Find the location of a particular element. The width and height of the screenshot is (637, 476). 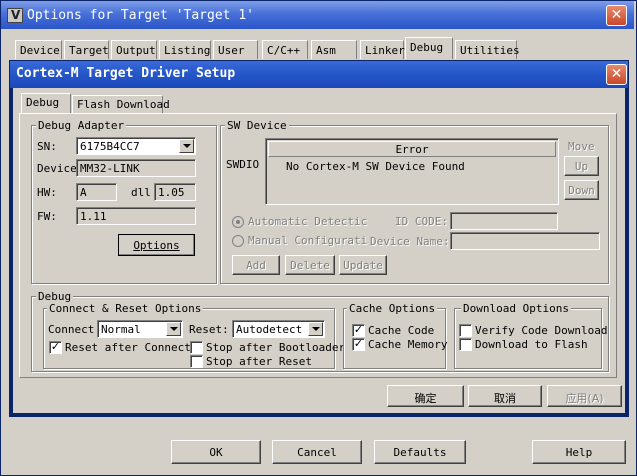

outer-ok-button: OK is located at coordinates (216, 452).